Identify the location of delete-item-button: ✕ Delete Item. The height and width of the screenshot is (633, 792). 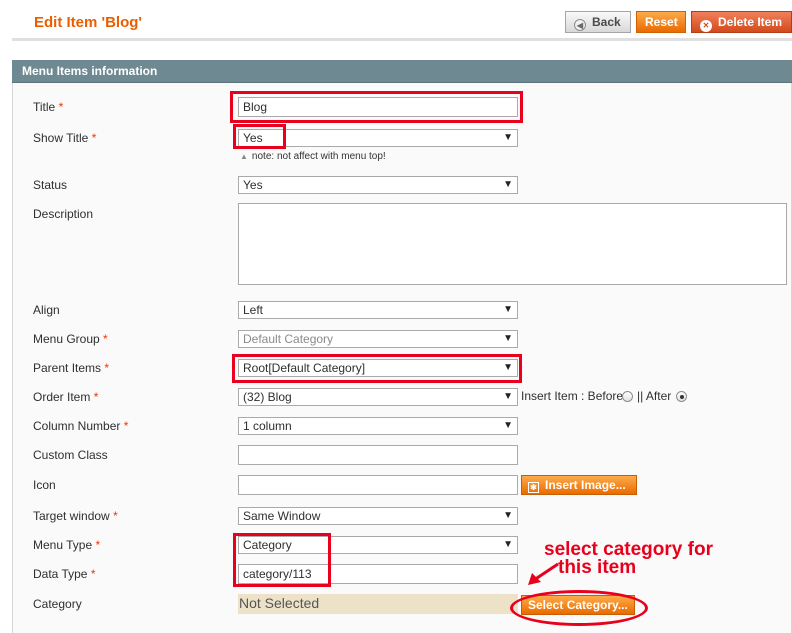
(741, 22).